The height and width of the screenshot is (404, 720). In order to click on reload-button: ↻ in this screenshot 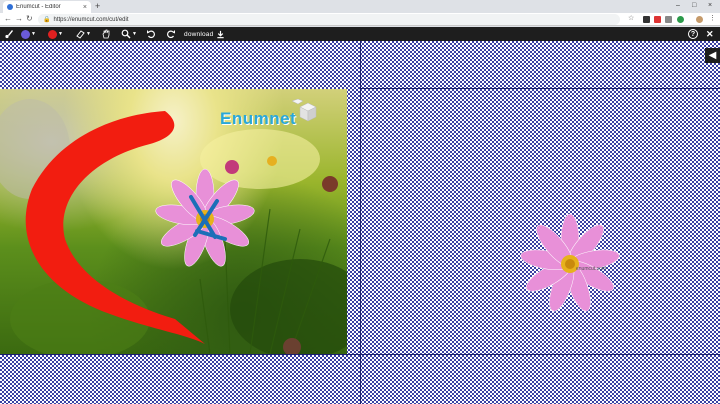, I will do `click(29, 19)`.